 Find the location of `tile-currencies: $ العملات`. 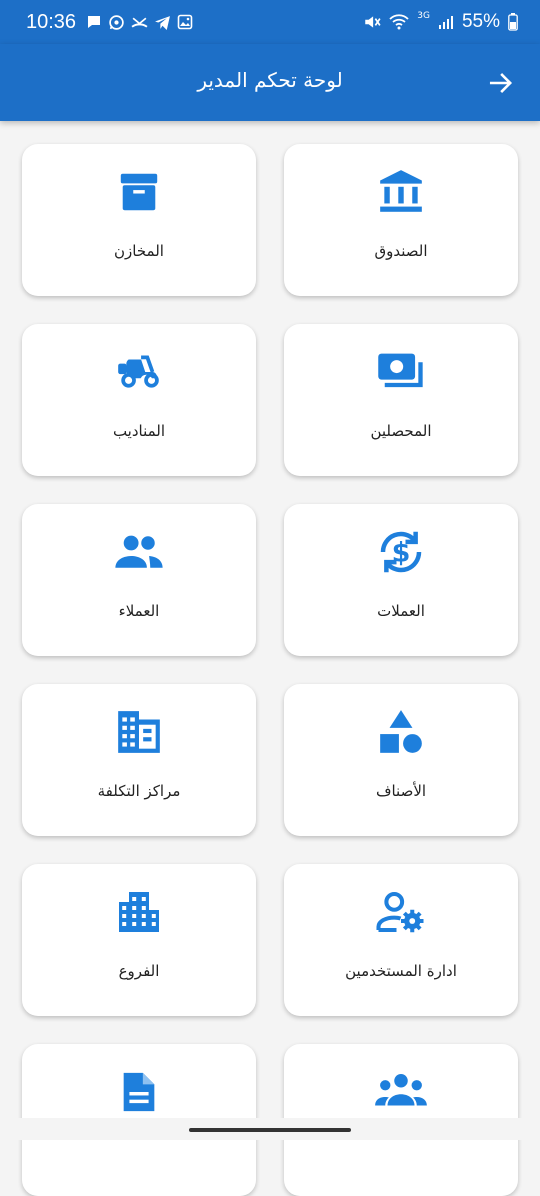

tile-currencies: $ العملات is located at coordinates (401, 580).